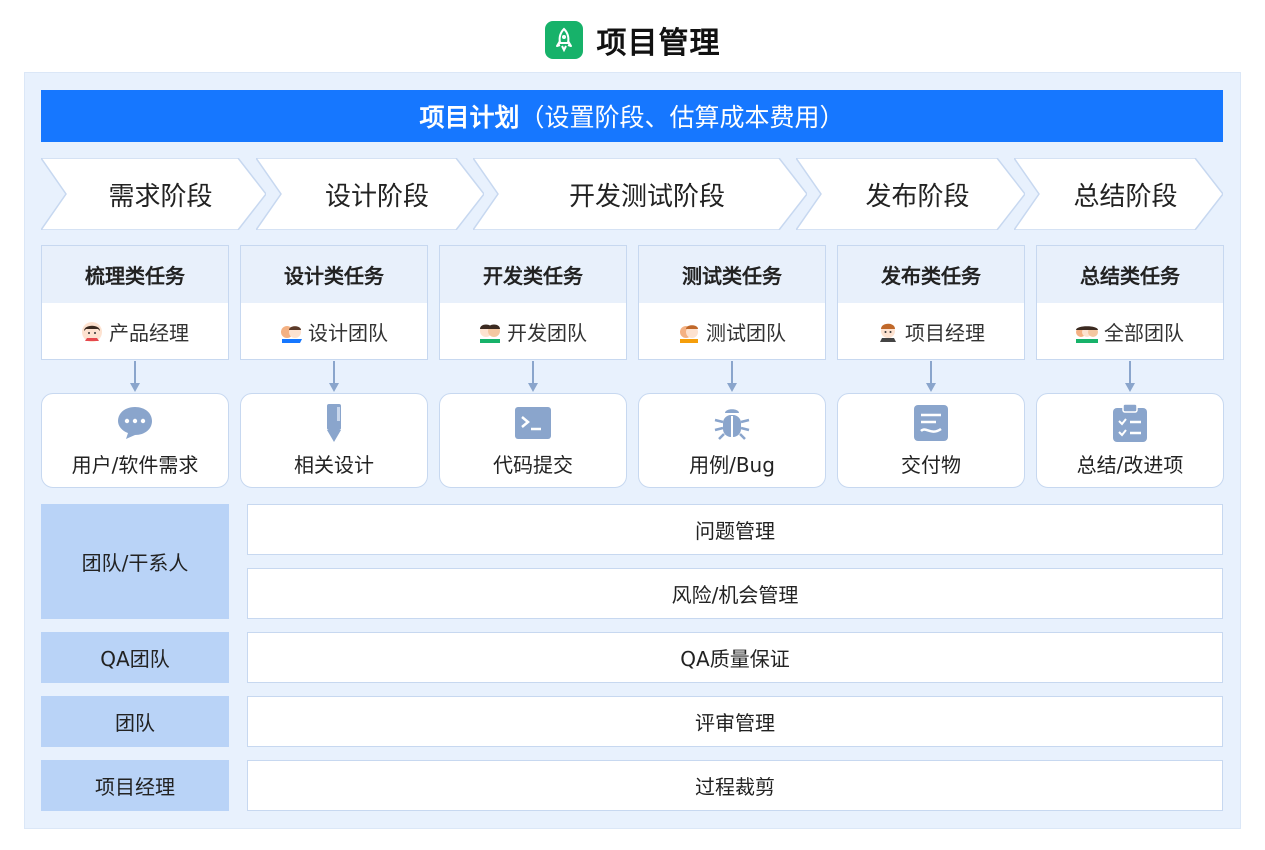  I want to click on output-label: 代码提交, so click(533, 465).